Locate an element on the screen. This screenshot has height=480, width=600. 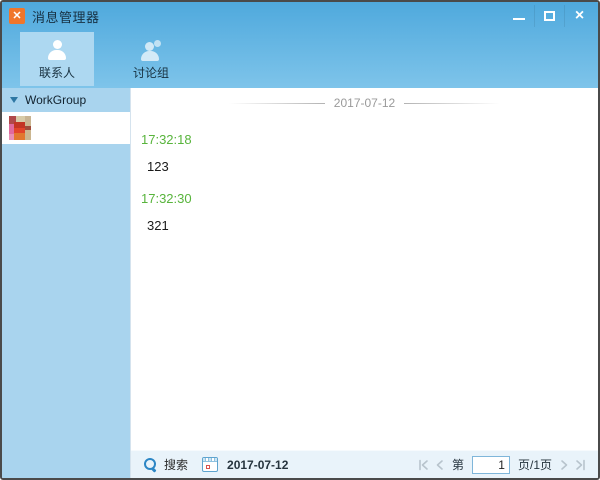
first-page-button is located at coordinates (424, 465).